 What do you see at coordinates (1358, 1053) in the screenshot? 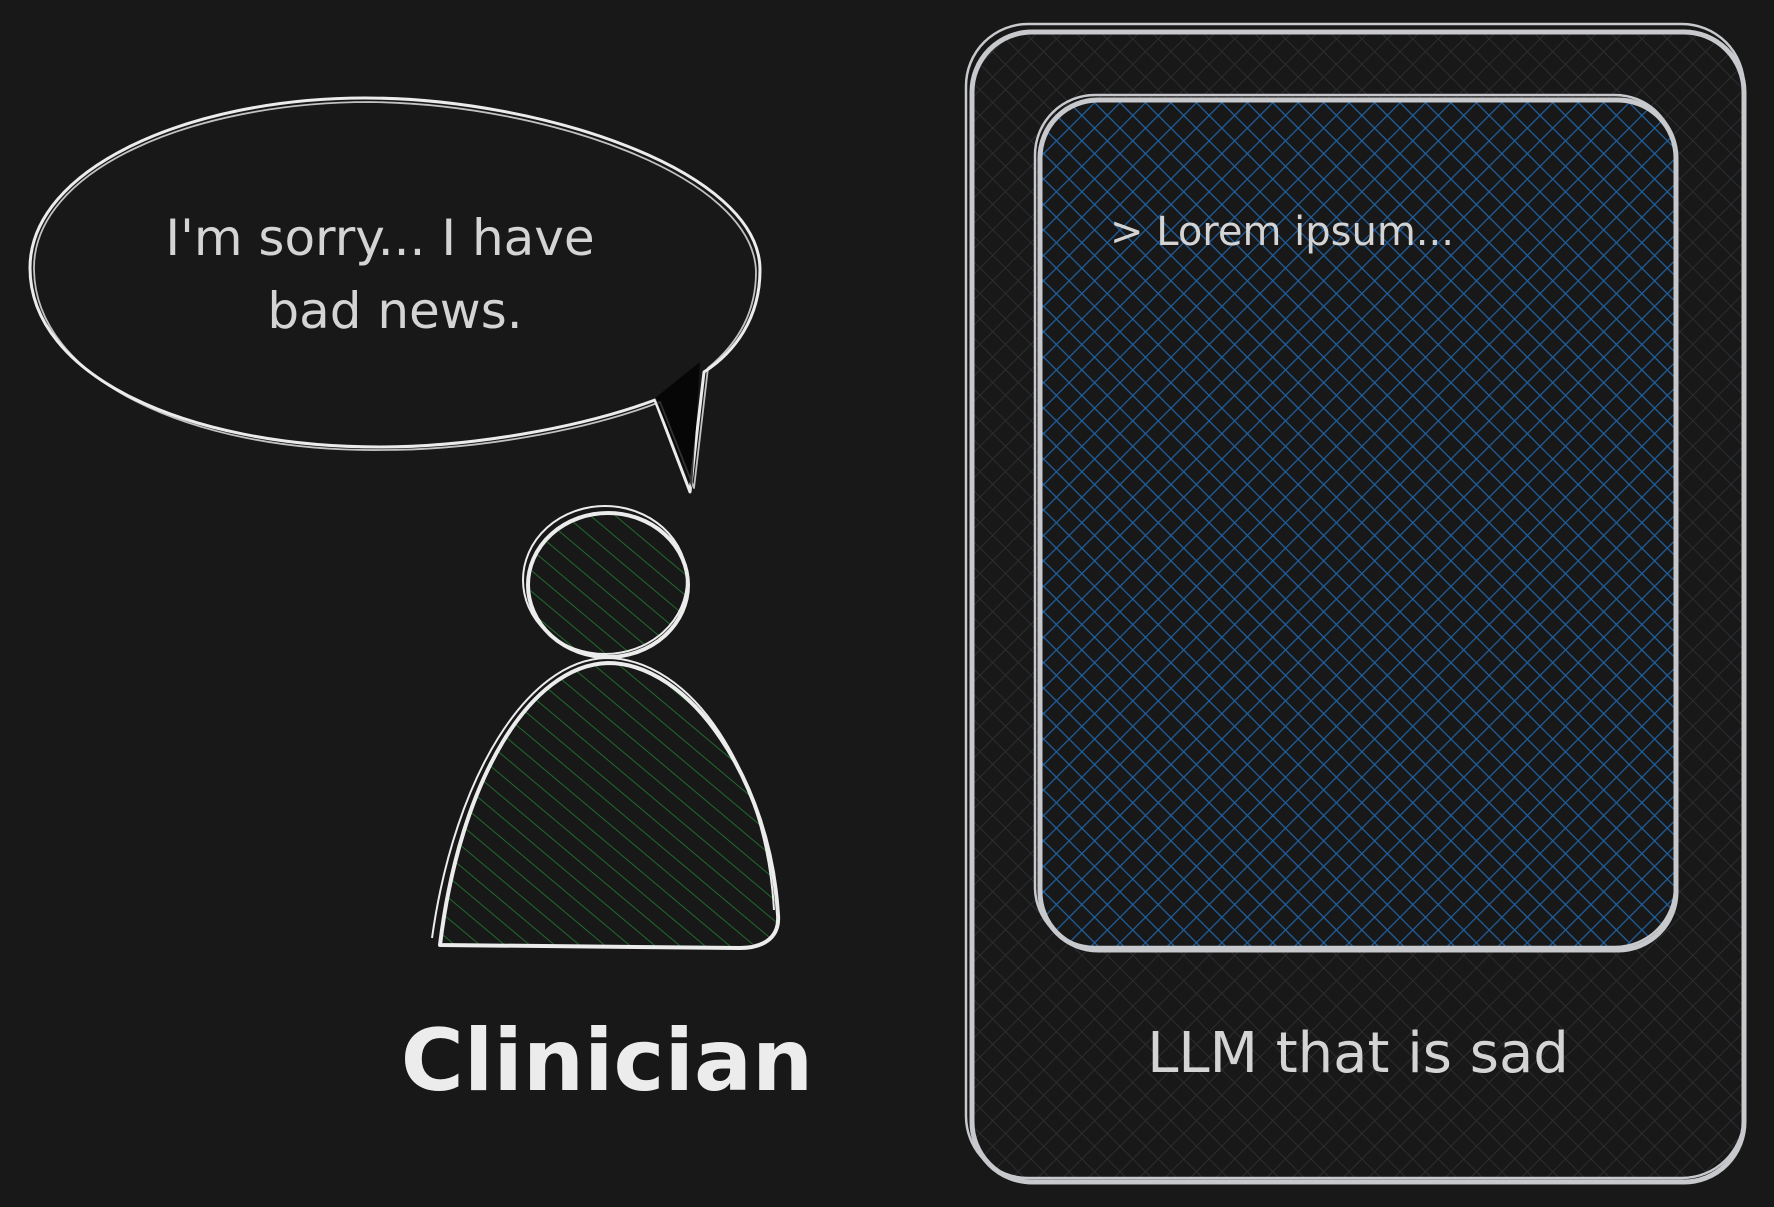
I see `device-label: LLM that is sad` at bounding box center [1358, 1053].